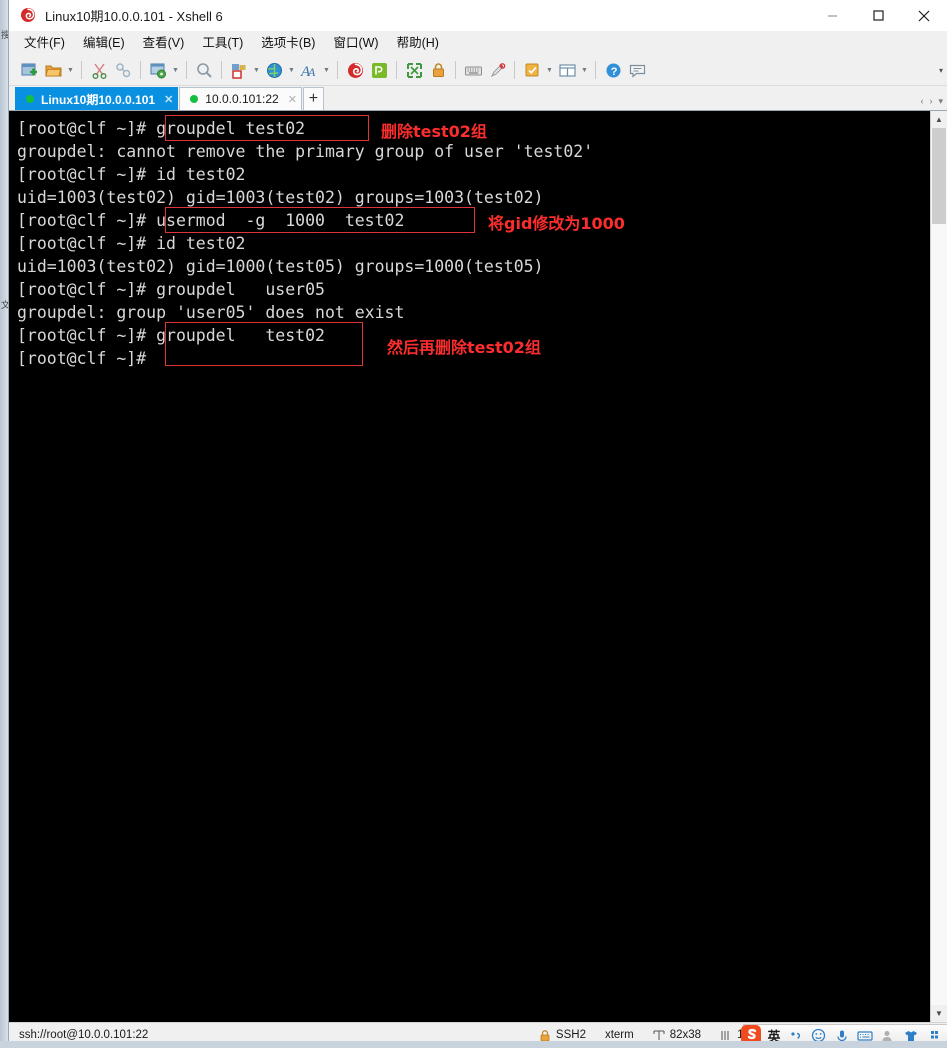  What do you see at coordinates (659, 1035) in the screenshot?
I see `resize-icon` at bounding box center [659, 1035].